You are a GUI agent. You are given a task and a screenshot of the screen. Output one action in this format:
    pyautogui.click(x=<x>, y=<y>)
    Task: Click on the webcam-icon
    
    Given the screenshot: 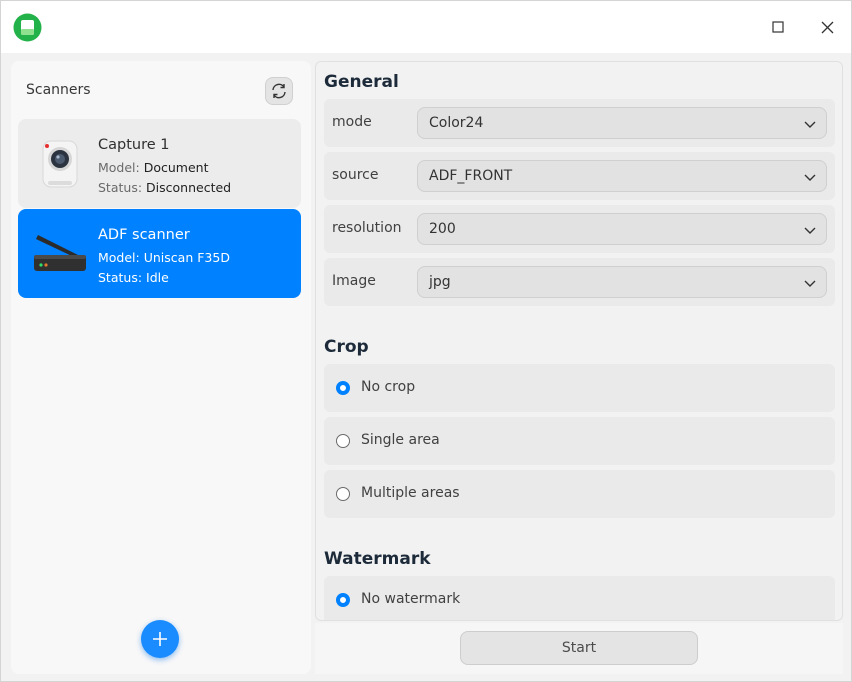 What is the action you would take?
    pyautogui.click(x=60, y=163)
    